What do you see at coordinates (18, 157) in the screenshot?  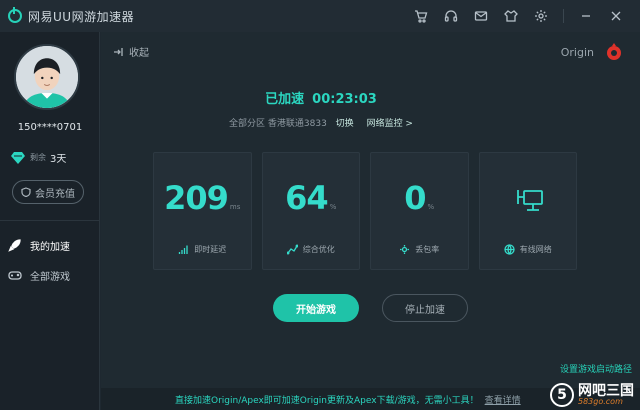 I see `vip-gem-icon` at bounding box center [18, 157].